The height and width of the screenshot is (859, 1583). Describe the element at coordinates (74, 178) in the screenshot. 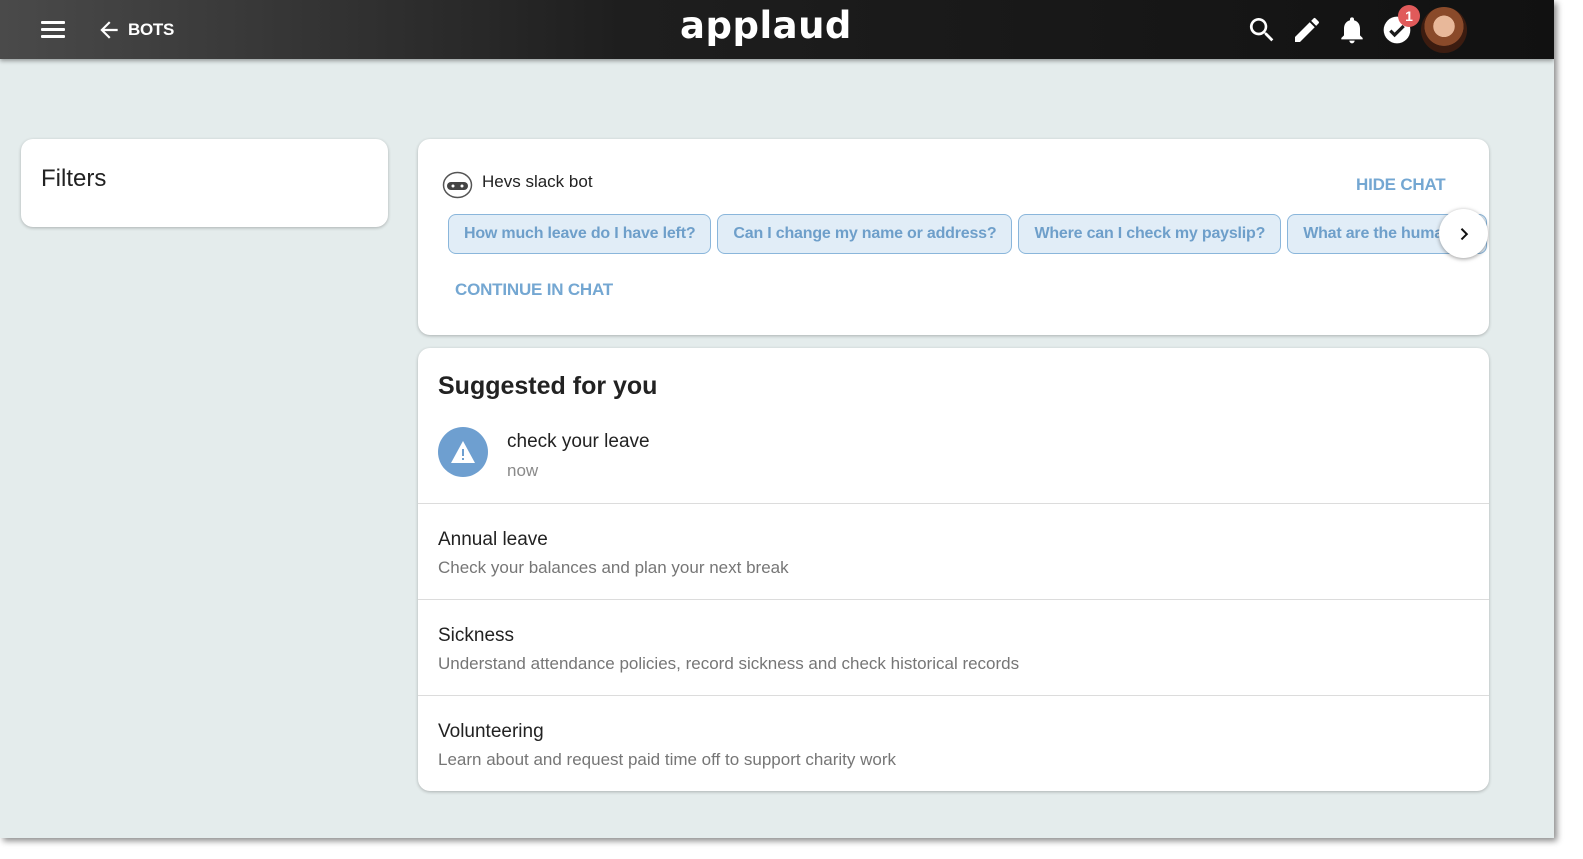

I see `filters-title: Filters` at that location.